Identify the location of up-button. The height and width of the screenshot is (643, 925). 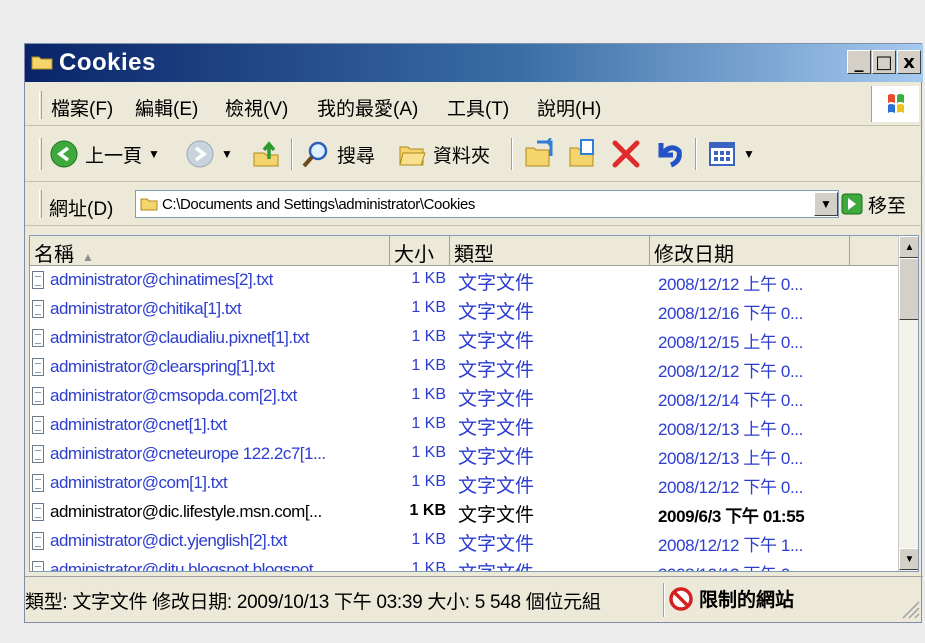
(266, 154).